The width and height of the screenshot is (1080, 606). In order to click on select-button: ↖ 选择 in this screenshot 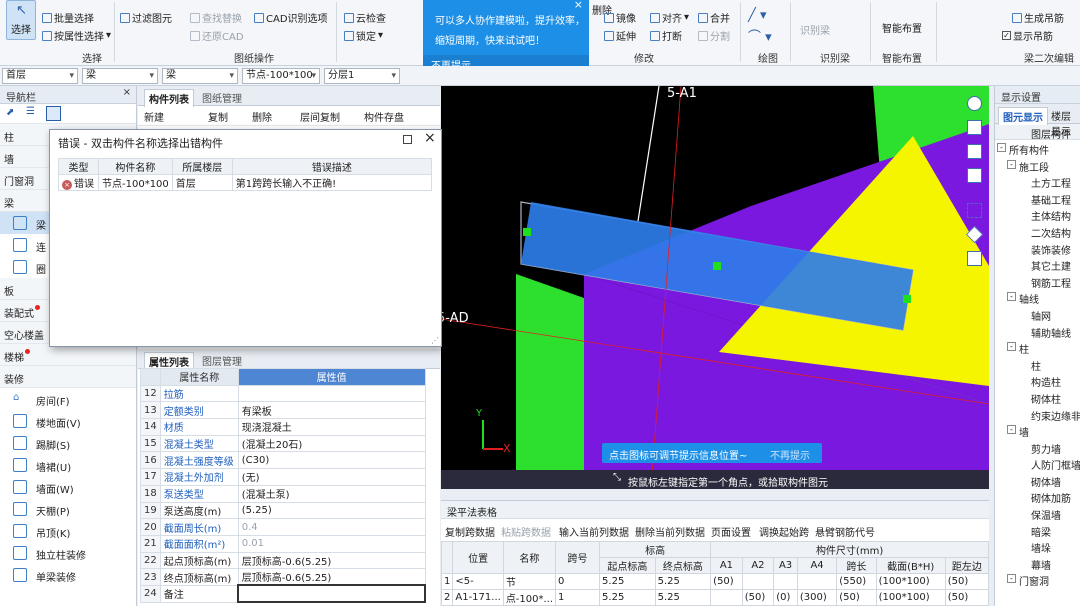, I will do `click(21, 20)`.